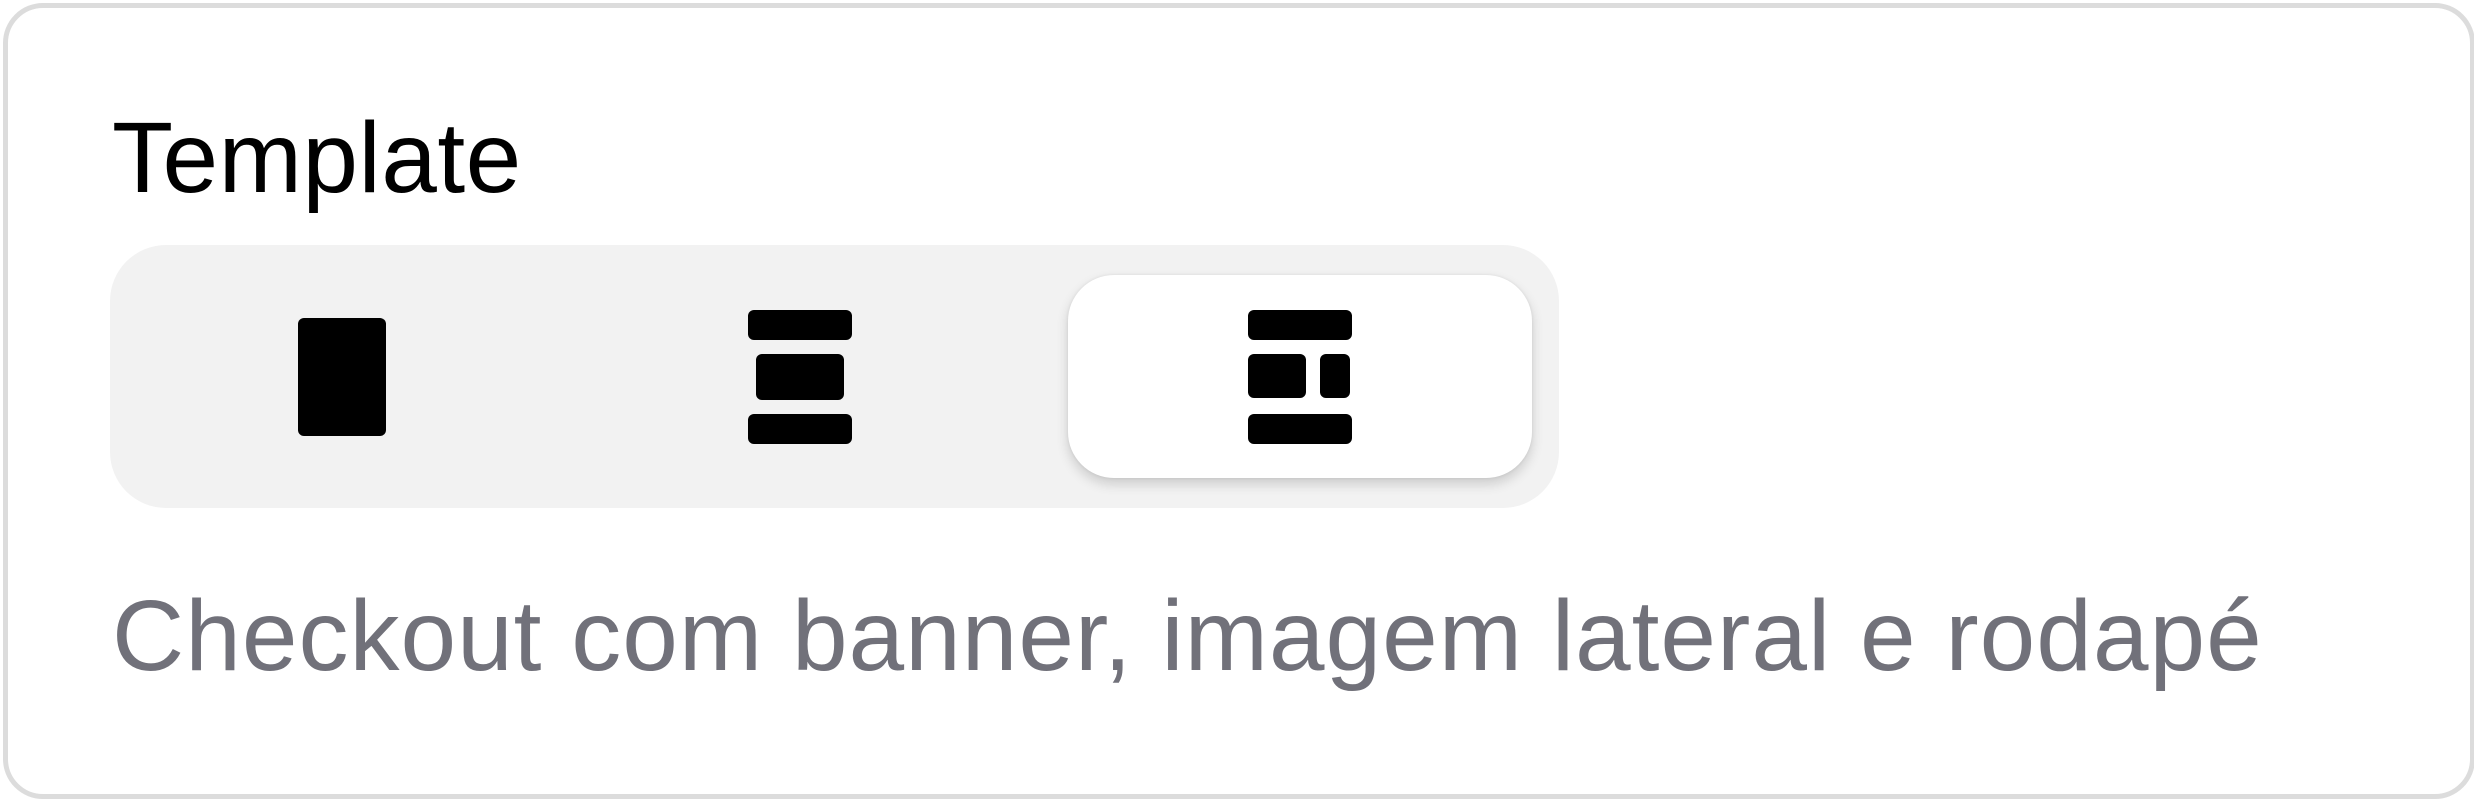  I want to click on layout-banner-split-footer-icon, so click(1300, 376).